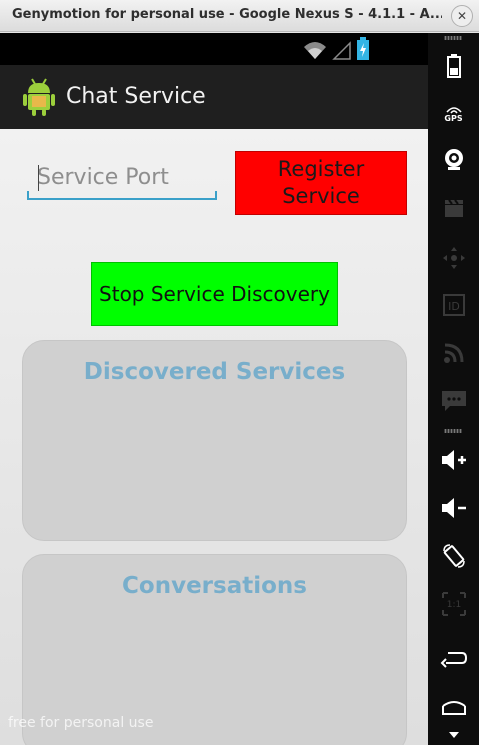 The image size is (479, 745). Describe the element at coordinates (136, 96) in the screenshot. I see `app-title: Chat Service` at that location.